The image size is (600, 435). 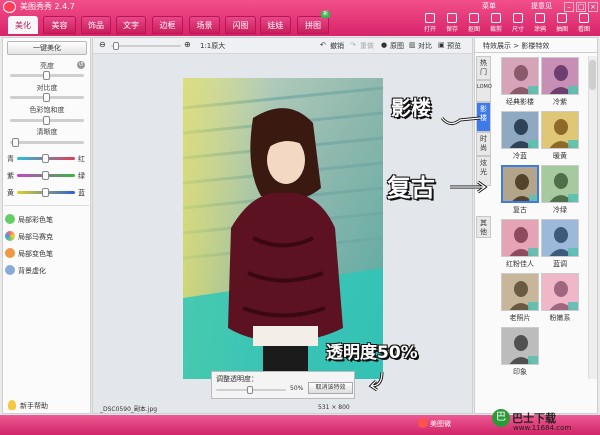 What do you see at coordinates (240, 25) in the screenshot?
I see `tab-flash: 闪图` at bounding box center [240, 25].